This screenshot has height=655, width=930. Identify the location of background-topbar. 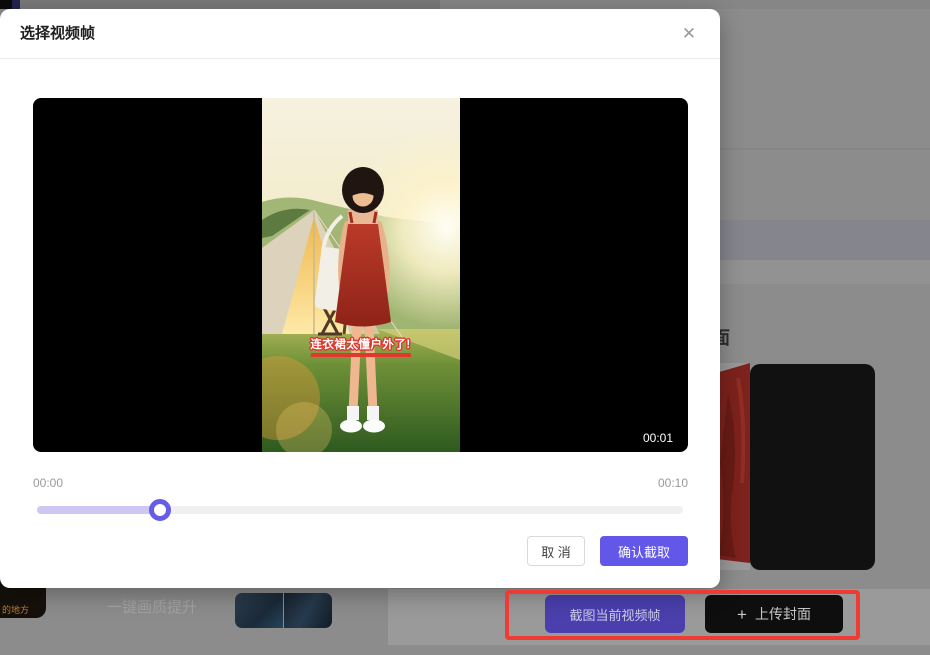
(465, 4).